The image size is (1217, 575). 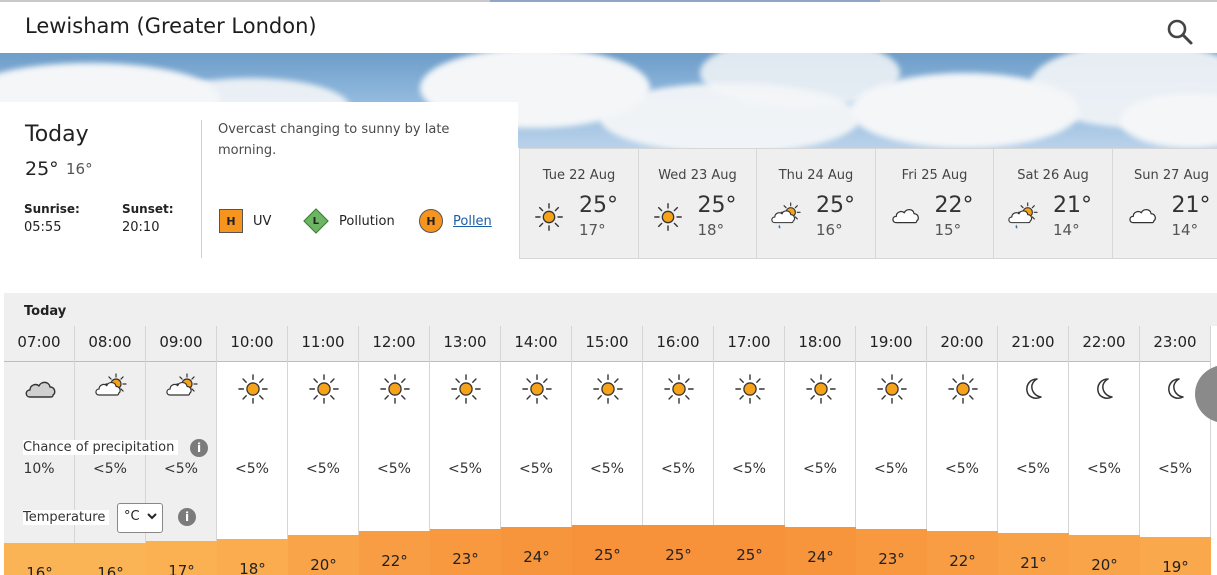 I want to click on pollen-link: Pollen, so click(x=472, y=221).